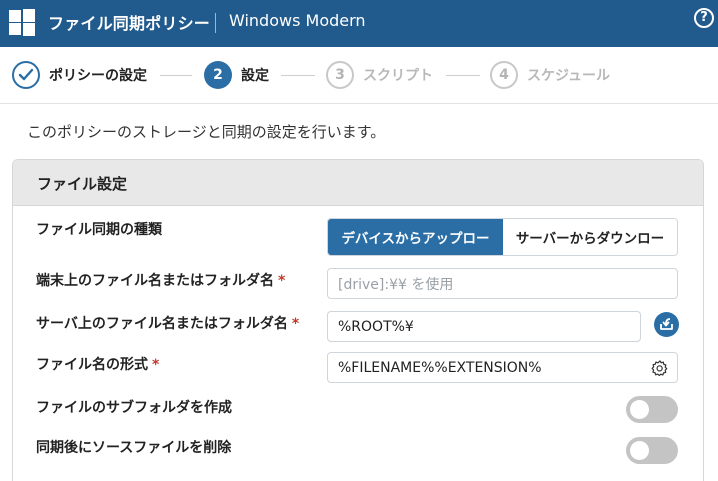  I want to click on step-policy-settings: ポリシーの設定, so click(79, 75).